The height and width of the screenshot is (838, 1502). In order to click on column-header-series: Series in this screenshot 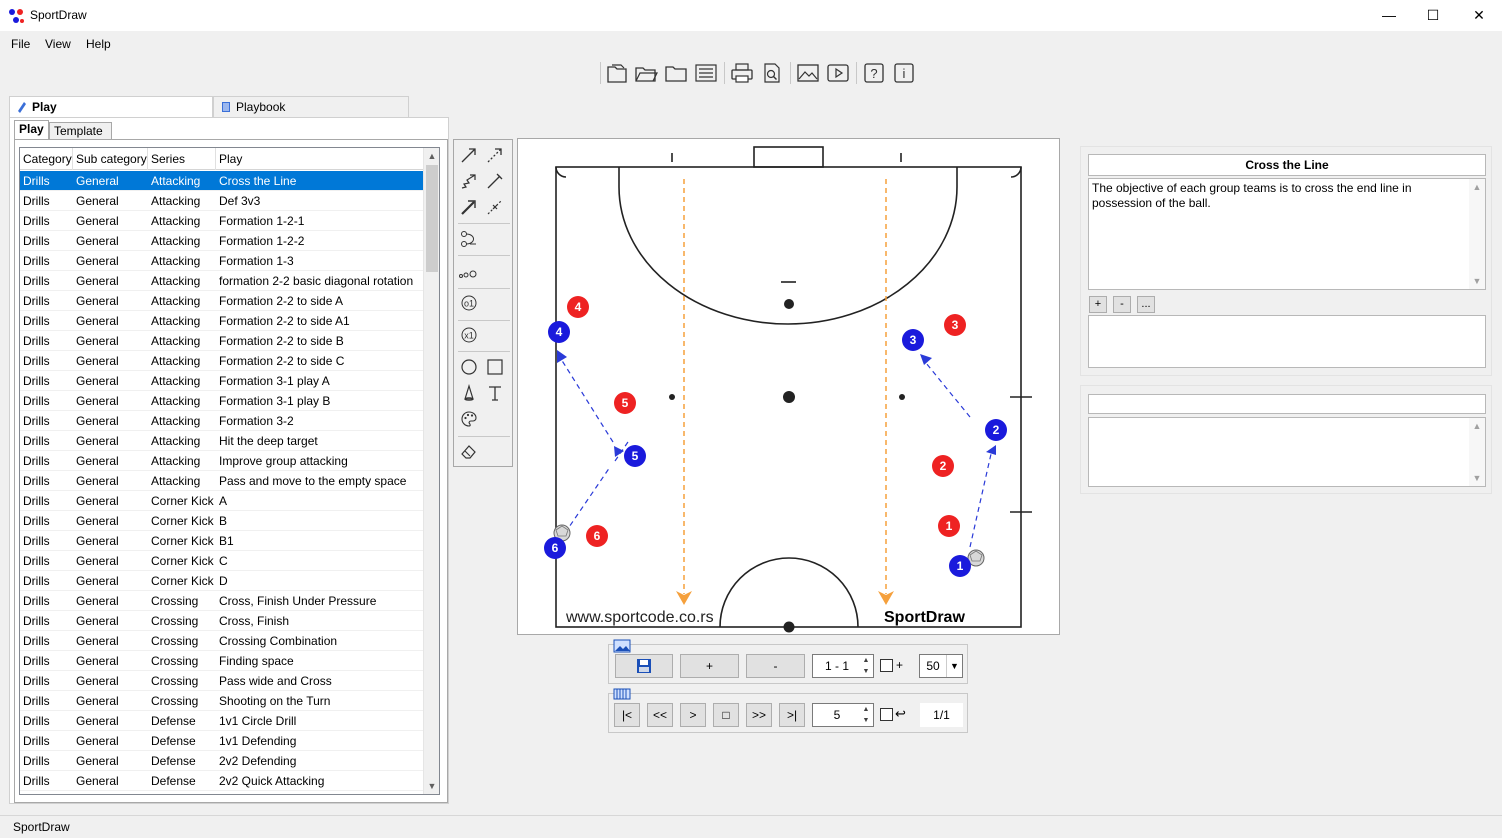, I will do `click(182, 159)`.